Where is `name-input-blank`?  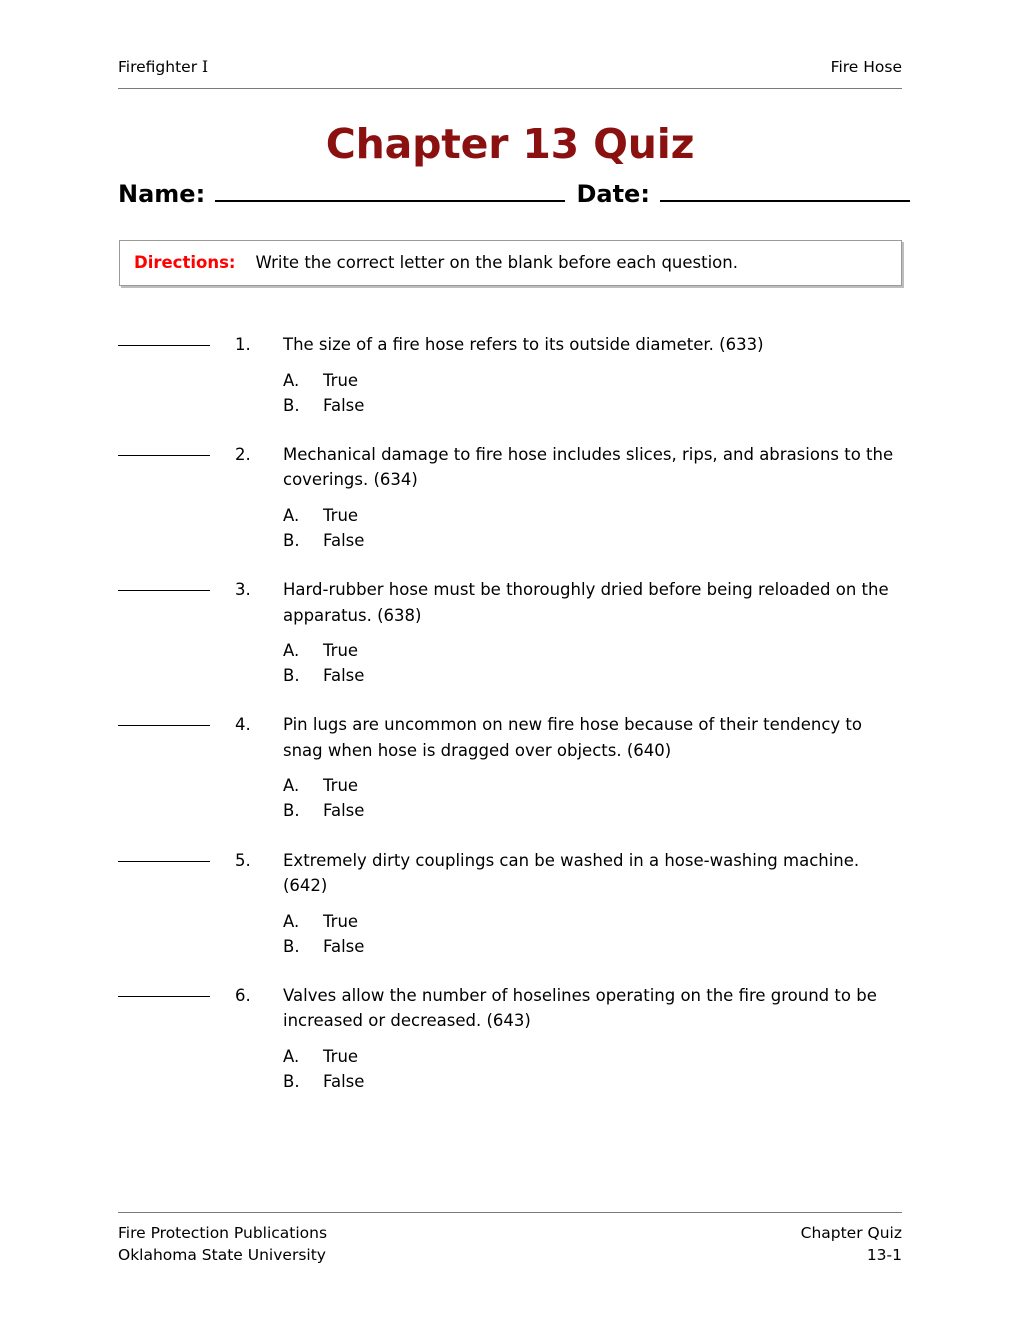 name-input-blank is located at coordinates (390, 191).